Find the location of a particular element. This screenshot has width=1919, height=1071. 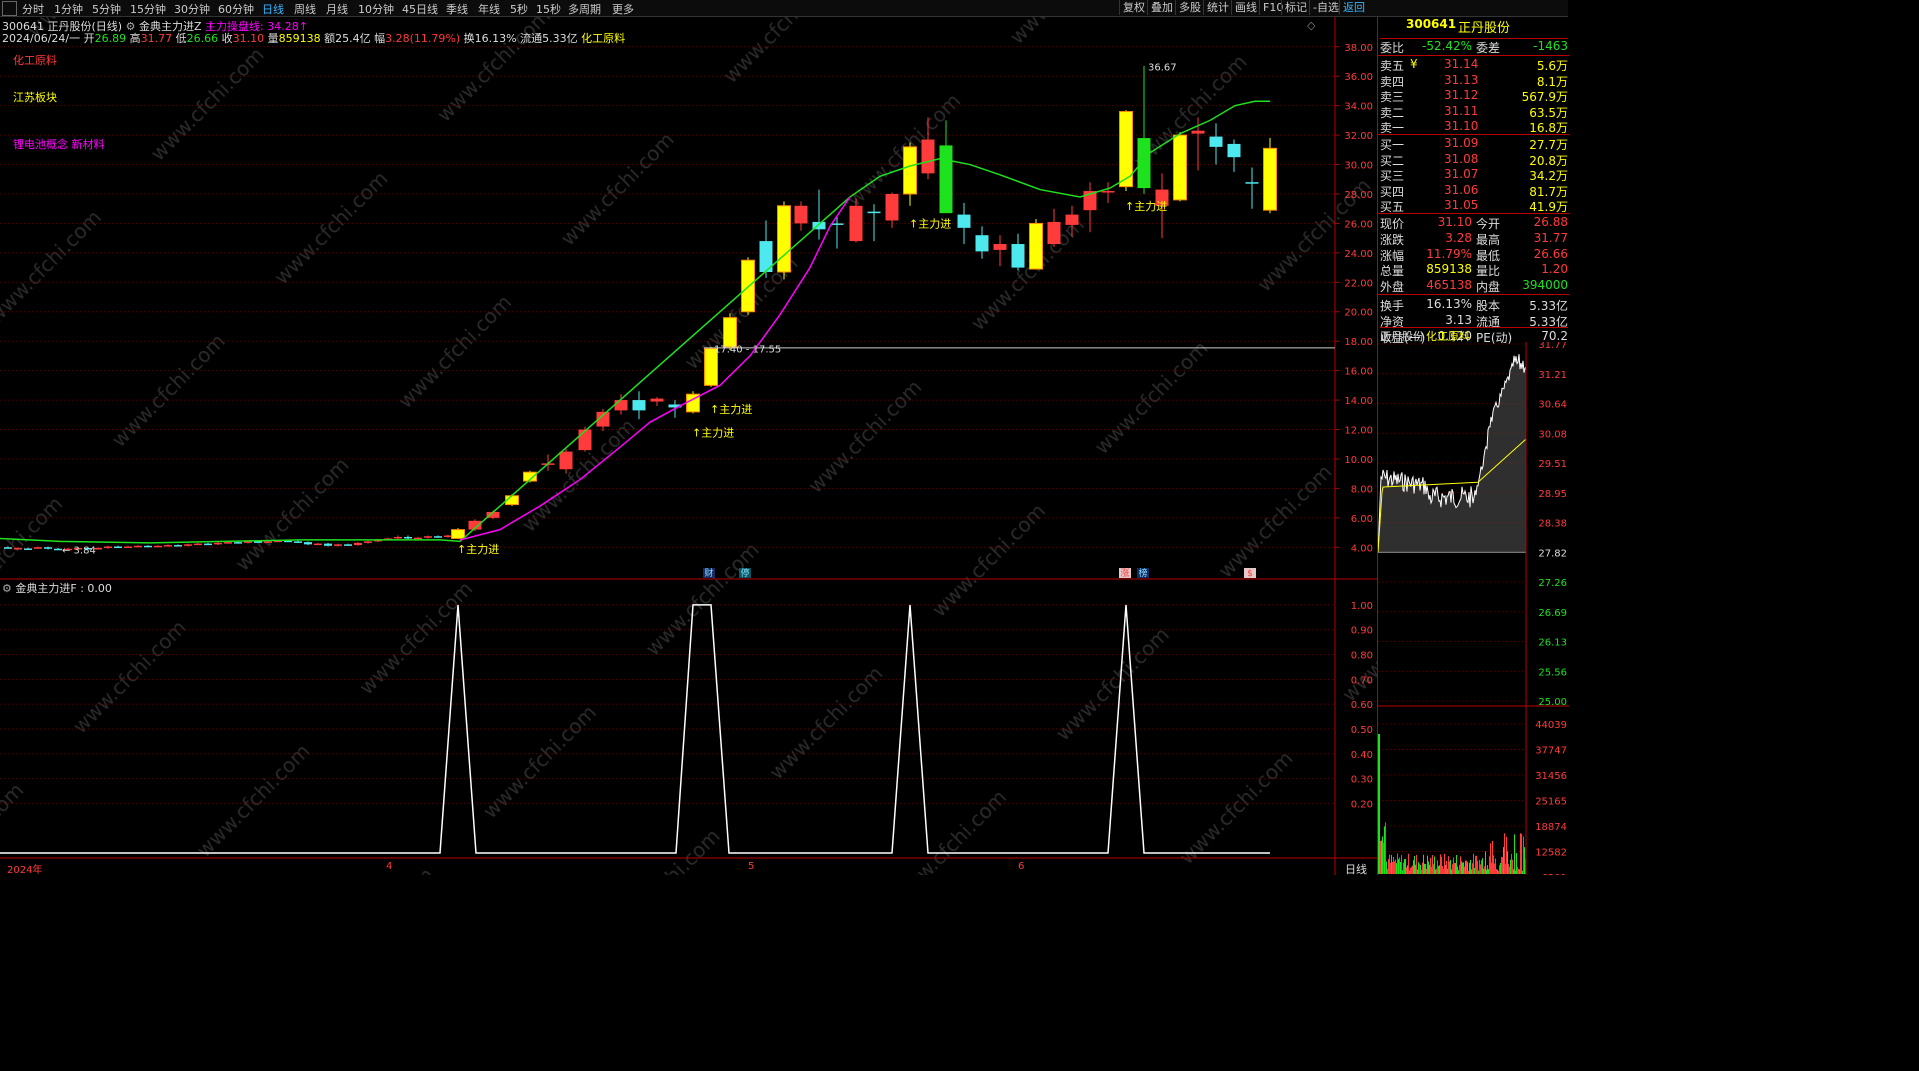

mini-vol-tick: 18874 is located at coordinates (1551, 827).